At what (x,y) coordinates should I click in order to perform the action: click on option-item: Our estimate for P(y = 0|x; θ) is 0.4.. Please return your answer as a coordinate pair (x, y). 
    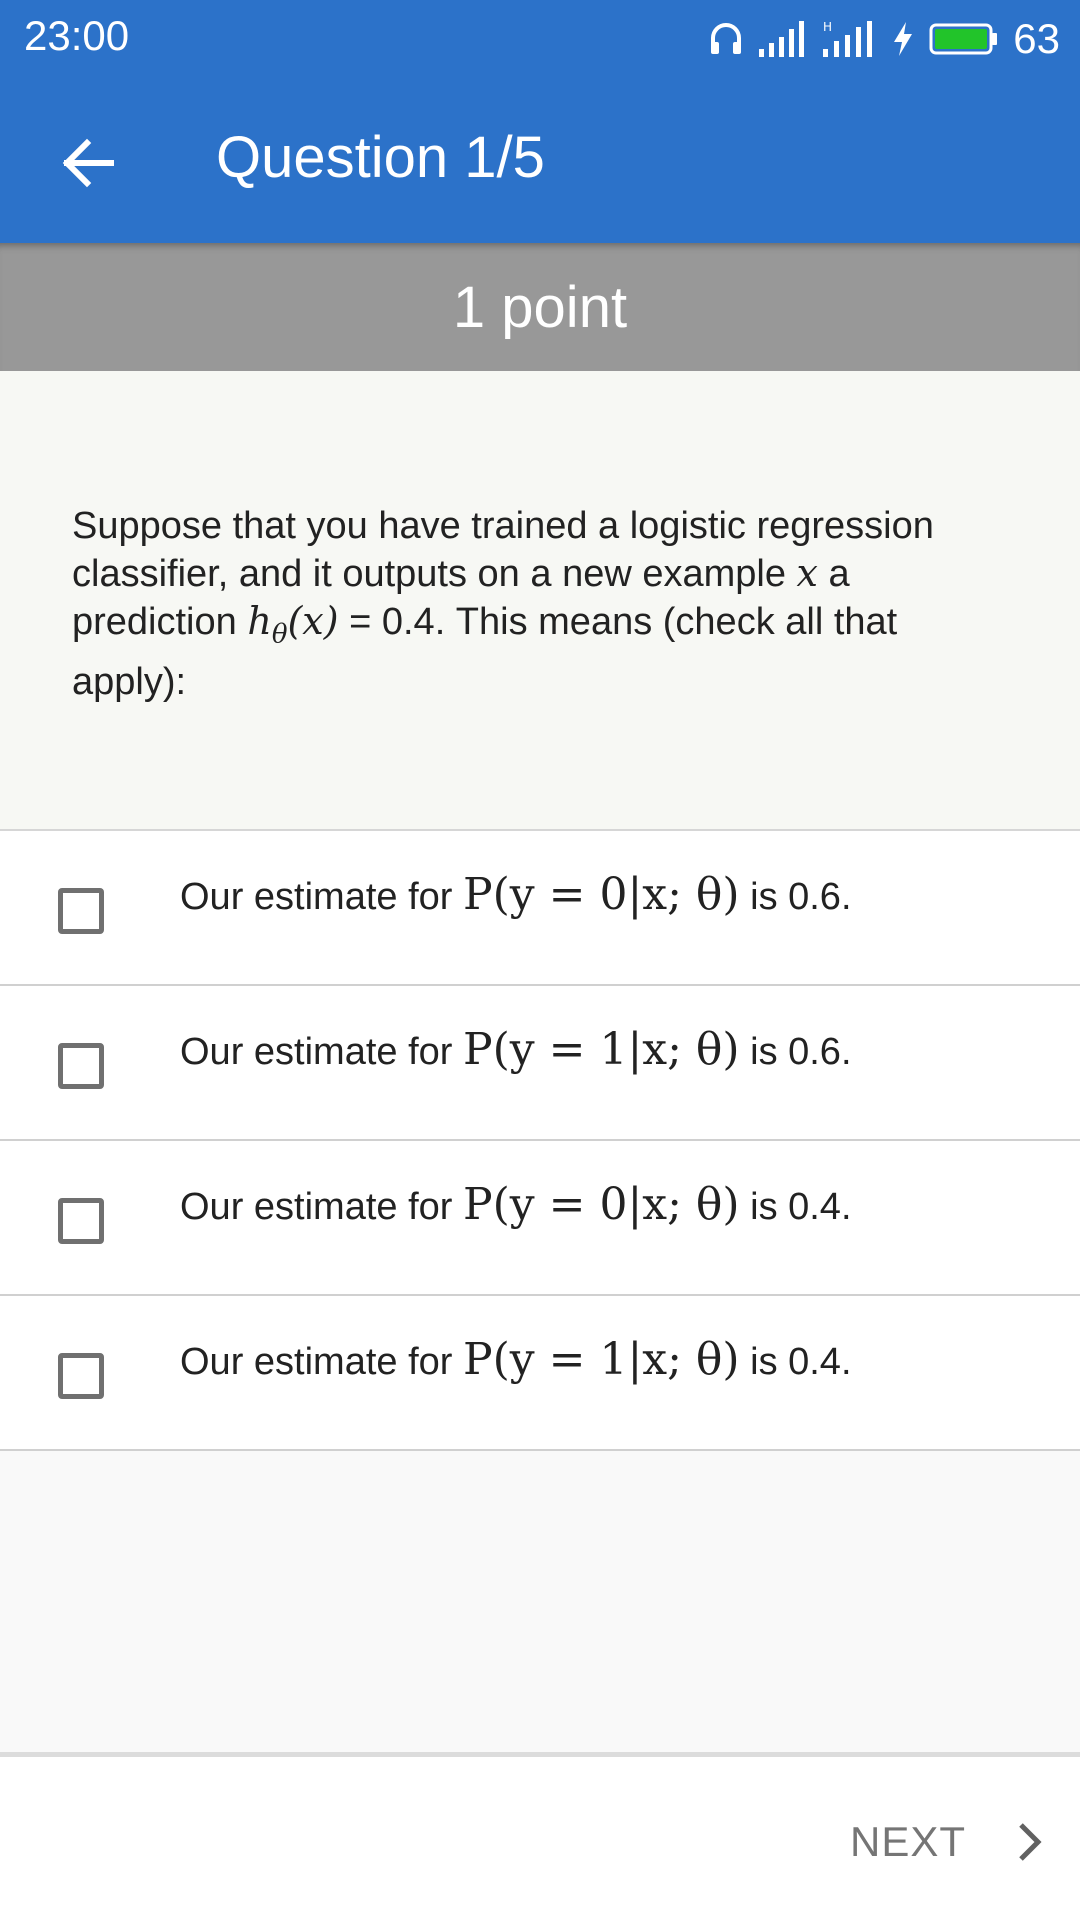
    Looking at the image, I should click on (540, 1218).